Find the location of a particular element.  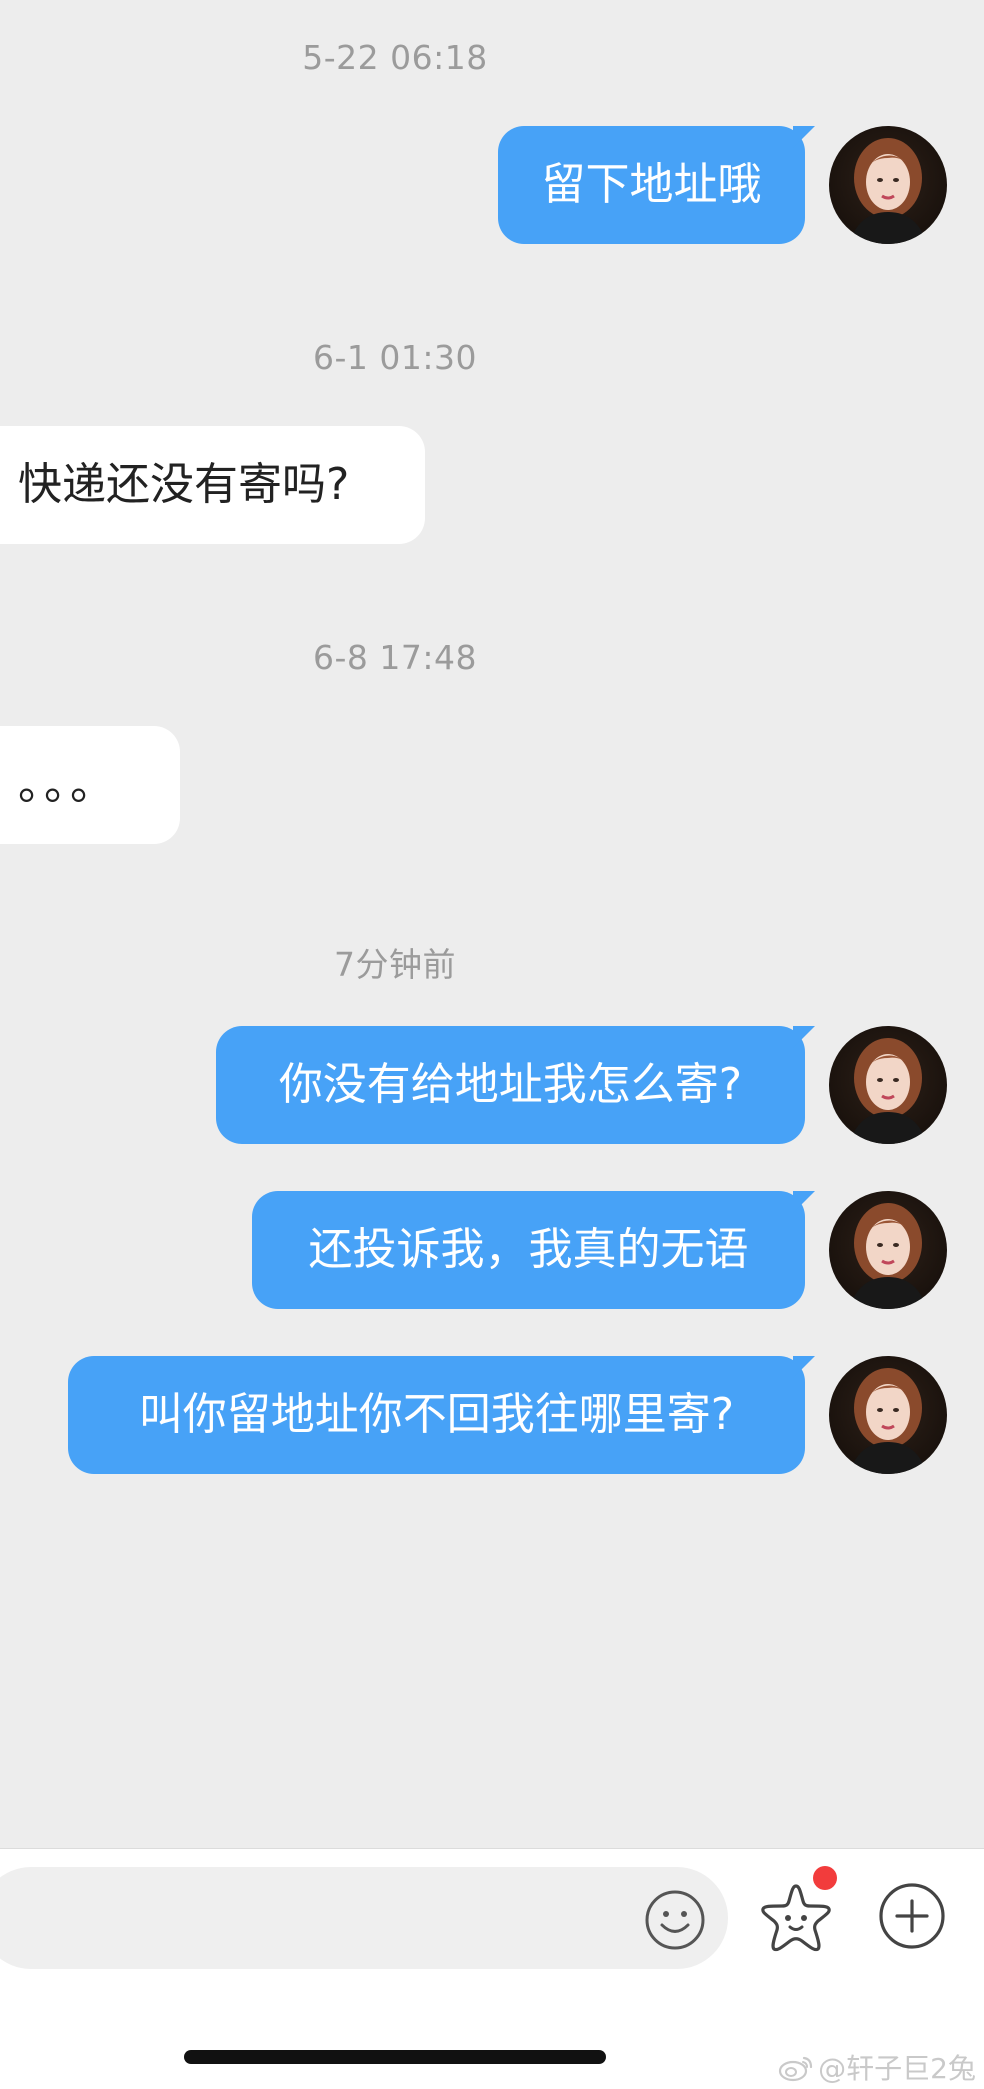

timestamp: 5-22 06:18 is located at coordinates (395, 57).